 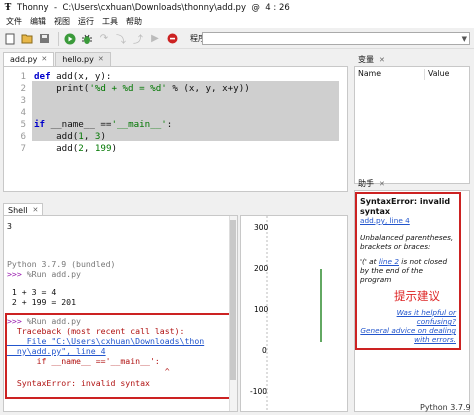 What do you see at coordinates (121, 39) in the screenshot?
I see `step-into-icon: ⤵` at bounding box center [121, 39].